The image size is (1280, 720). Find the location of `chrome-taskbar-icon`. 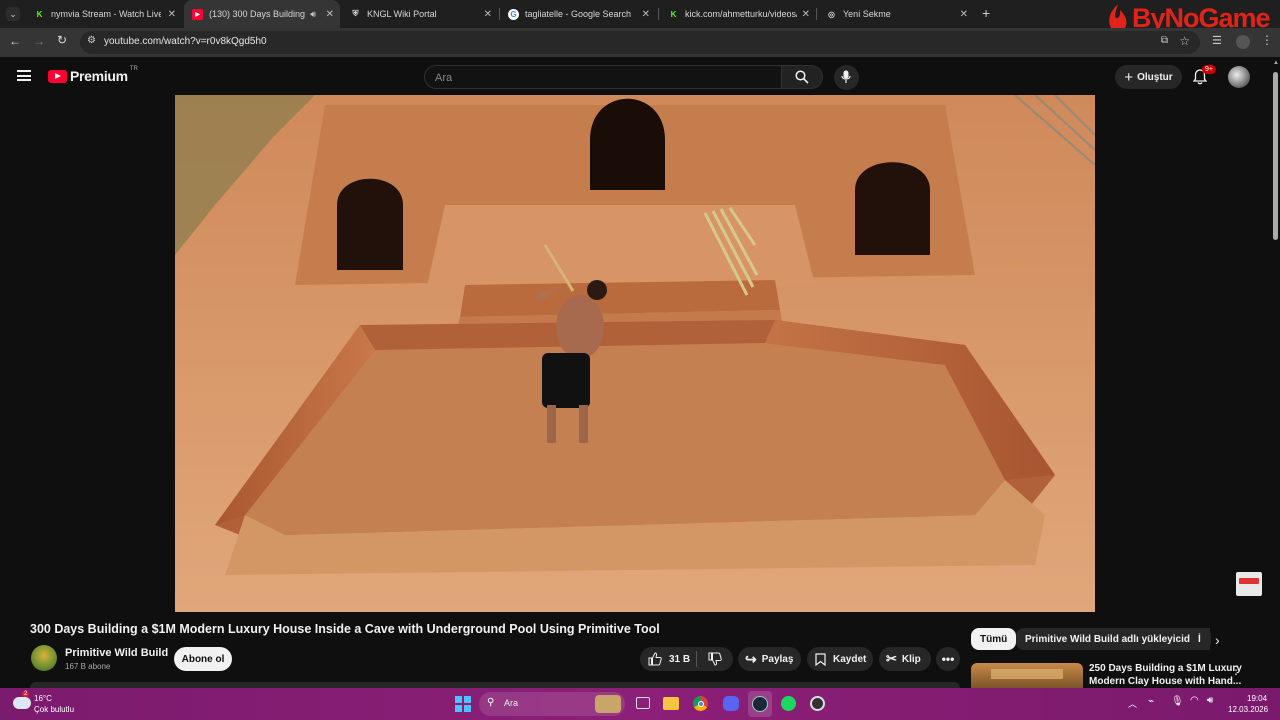

chrome-taskbar-icon is located at coordinates (700, 703).